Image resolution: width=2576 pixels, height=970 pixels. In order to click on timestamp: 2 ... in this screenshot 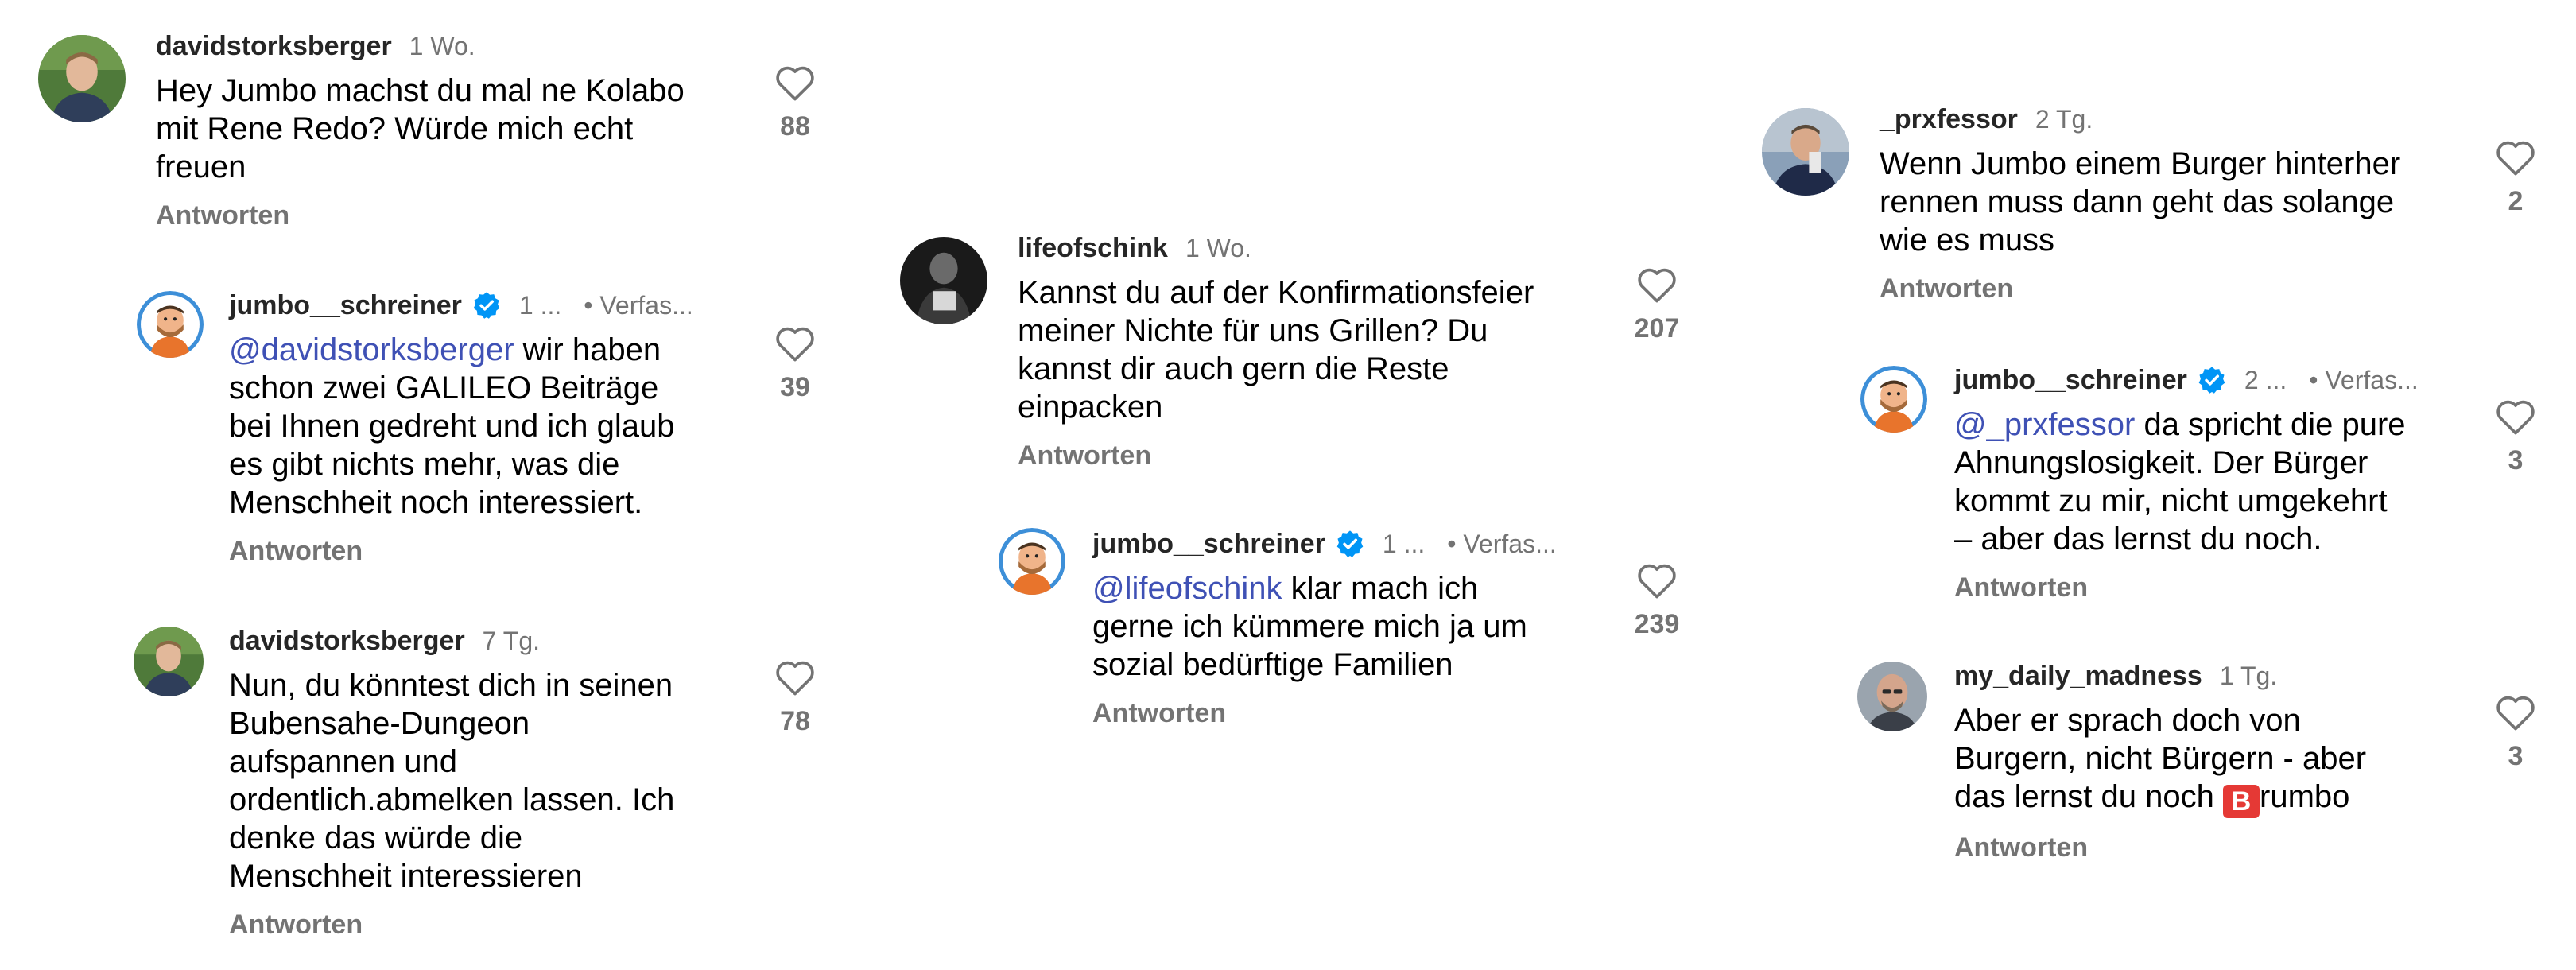, I will do `click(2265, 380)`.